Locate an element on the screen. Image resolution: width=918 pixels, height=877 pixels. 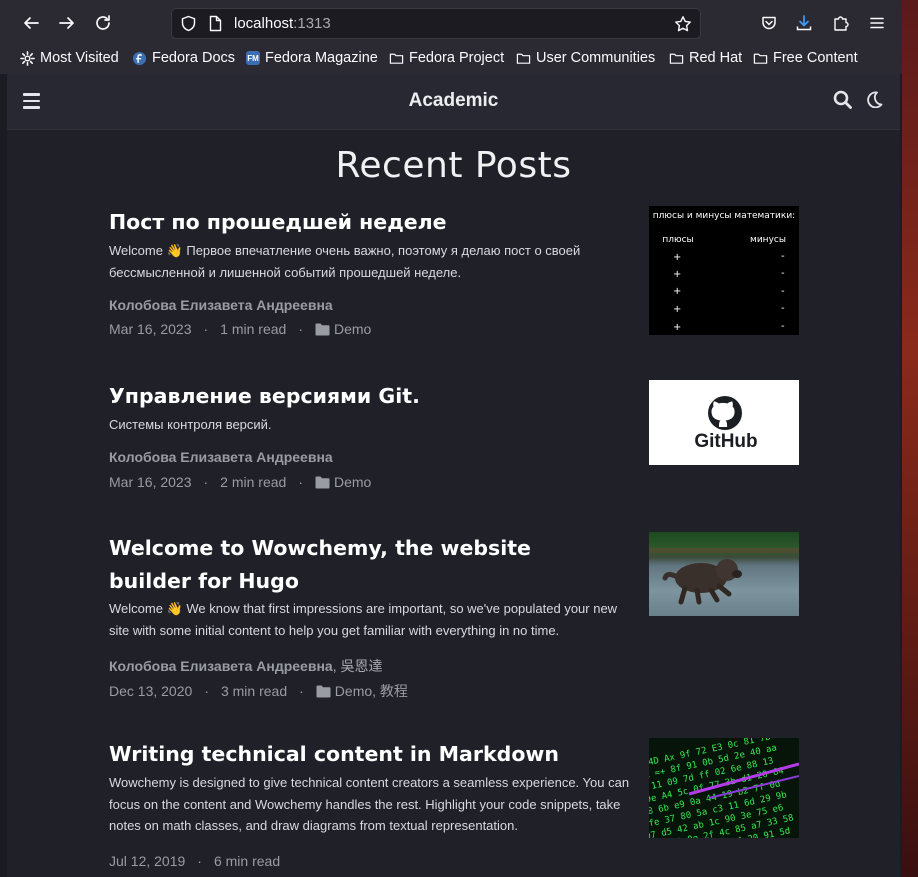
bookmark-label: Free Content is located at coordinates (815, 58).